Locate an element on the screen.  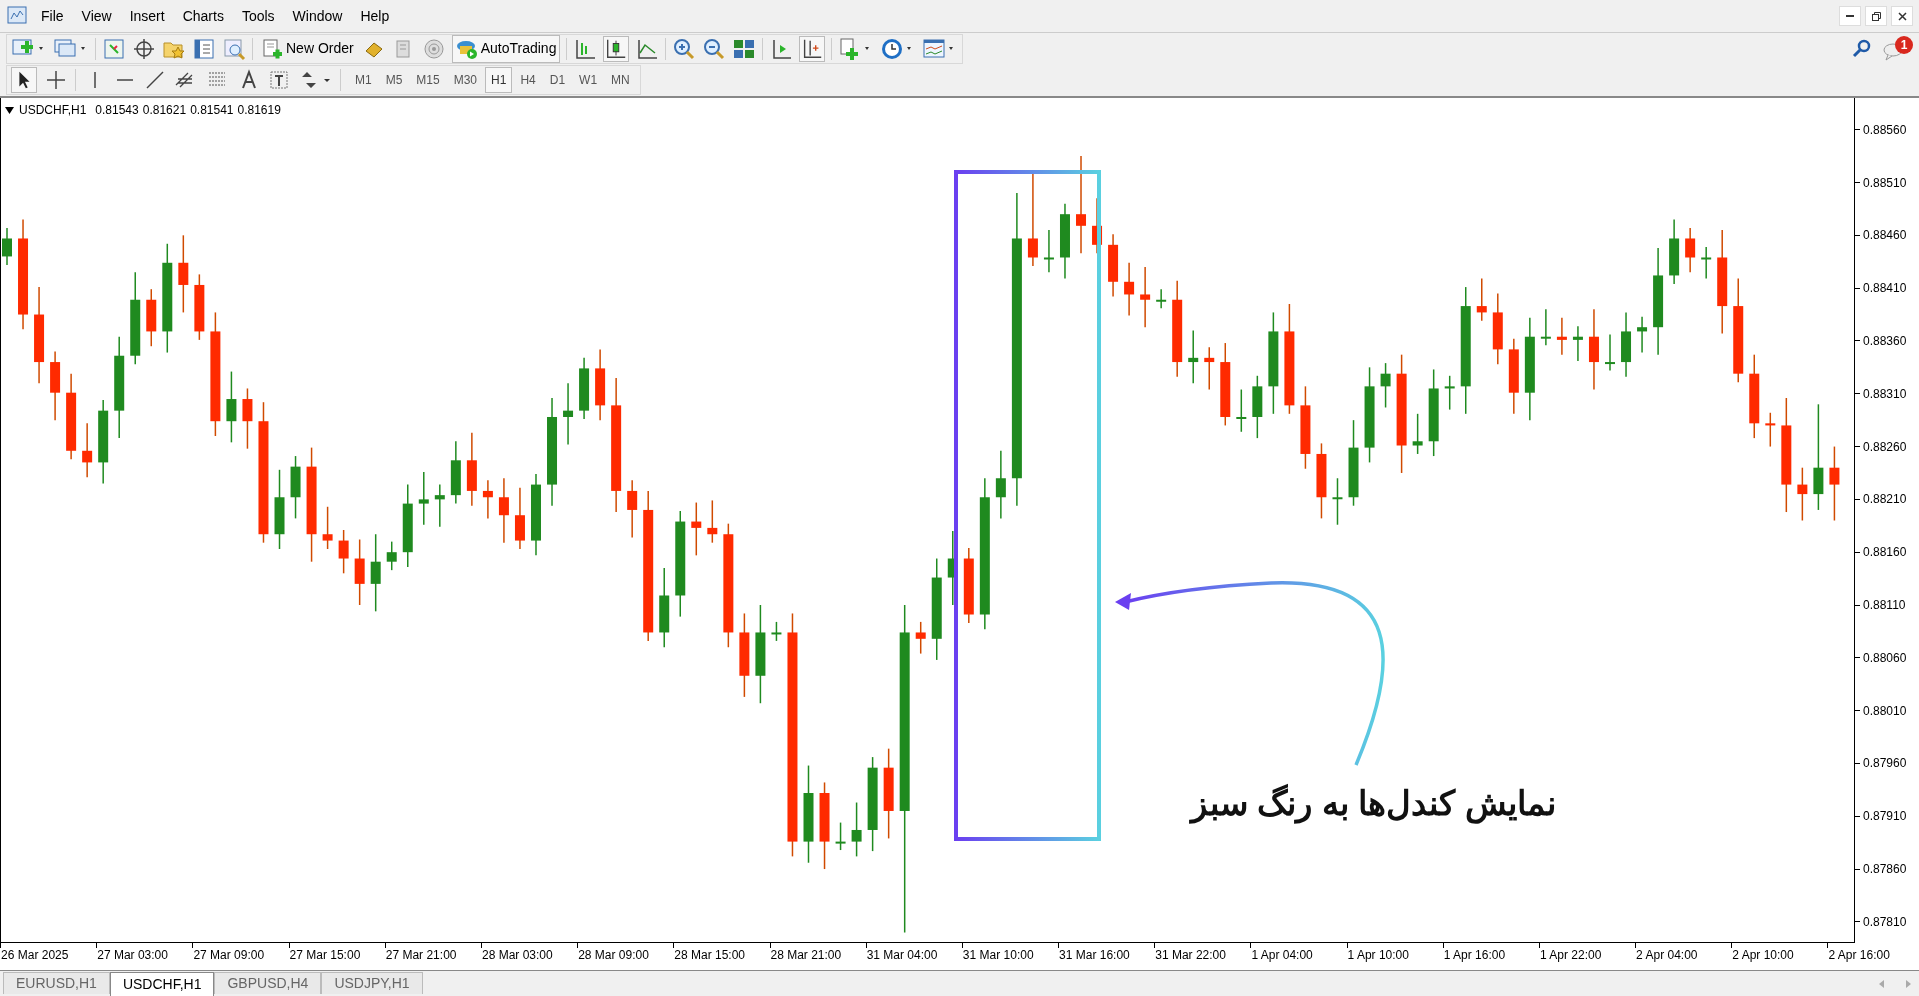
price-value: 0.81543 is located at coordinates (117, 110).